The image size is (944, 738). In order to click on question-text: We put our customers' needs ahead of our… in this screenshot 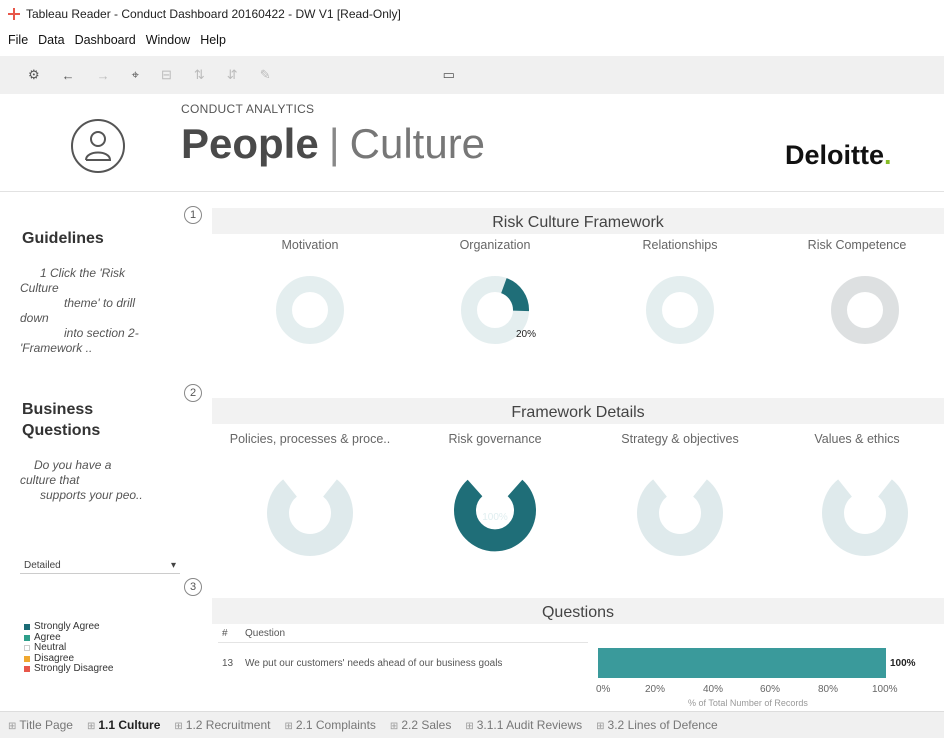, I will do `click(374, 663)`.